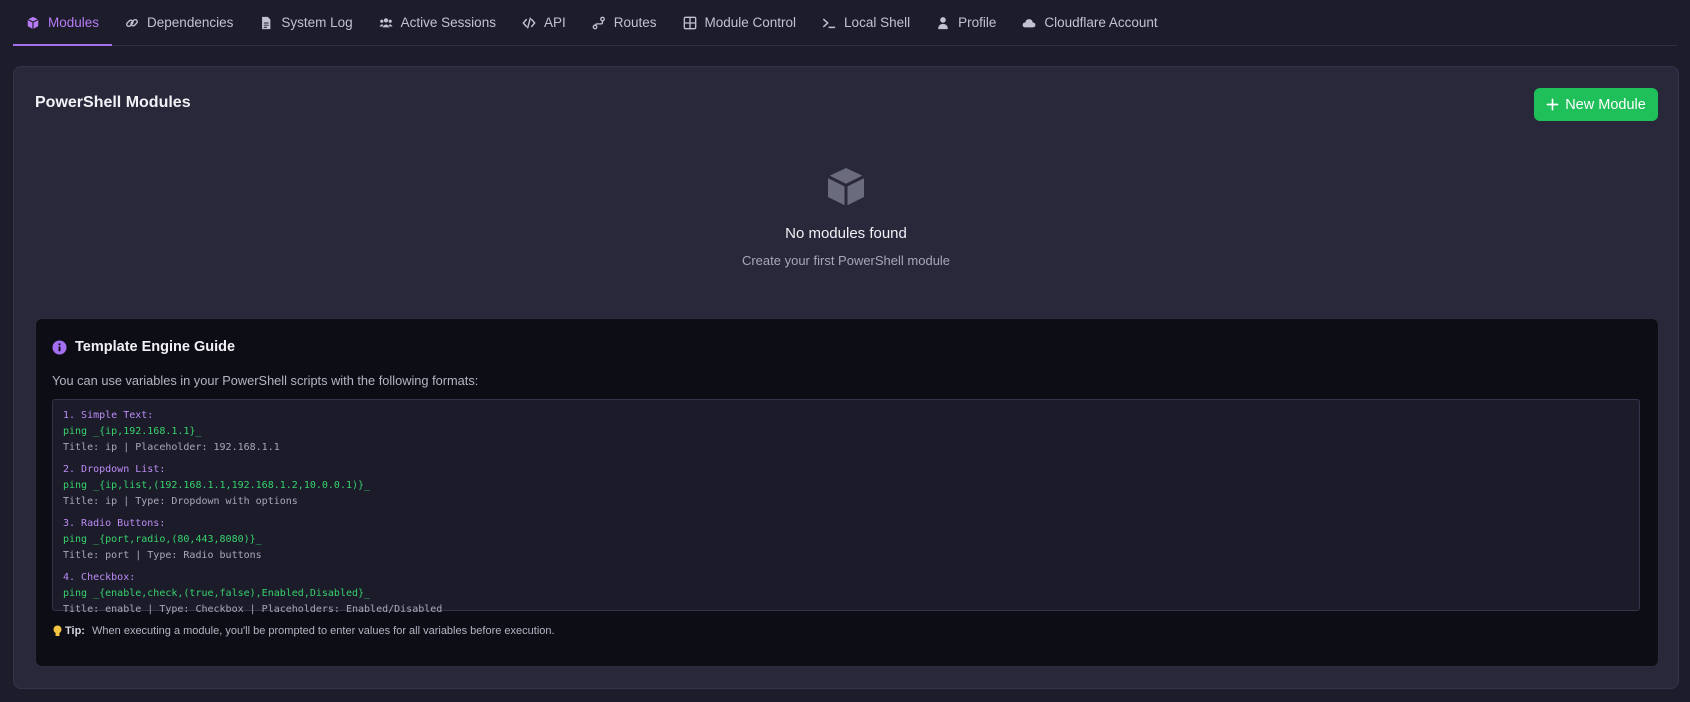 The height and width of the screenshot is (702, 1690). What do you see at coordinates (99, 577) in the screenshot?
I see `example-heading: 4. Checkbox:` at bounding box center [99, 577].